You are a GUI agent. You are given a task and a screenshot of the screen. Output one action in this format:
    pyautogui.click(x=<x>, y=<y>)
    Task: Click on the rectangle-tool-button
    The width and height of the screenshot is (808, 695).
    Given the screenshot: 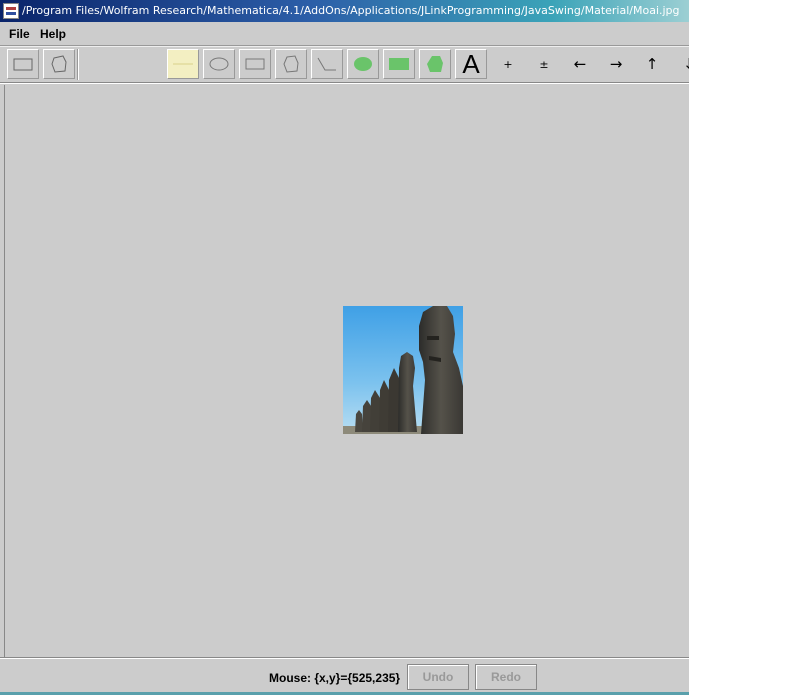 What is the action you would take?
    pyautogui.click(x=255, y=64)
    